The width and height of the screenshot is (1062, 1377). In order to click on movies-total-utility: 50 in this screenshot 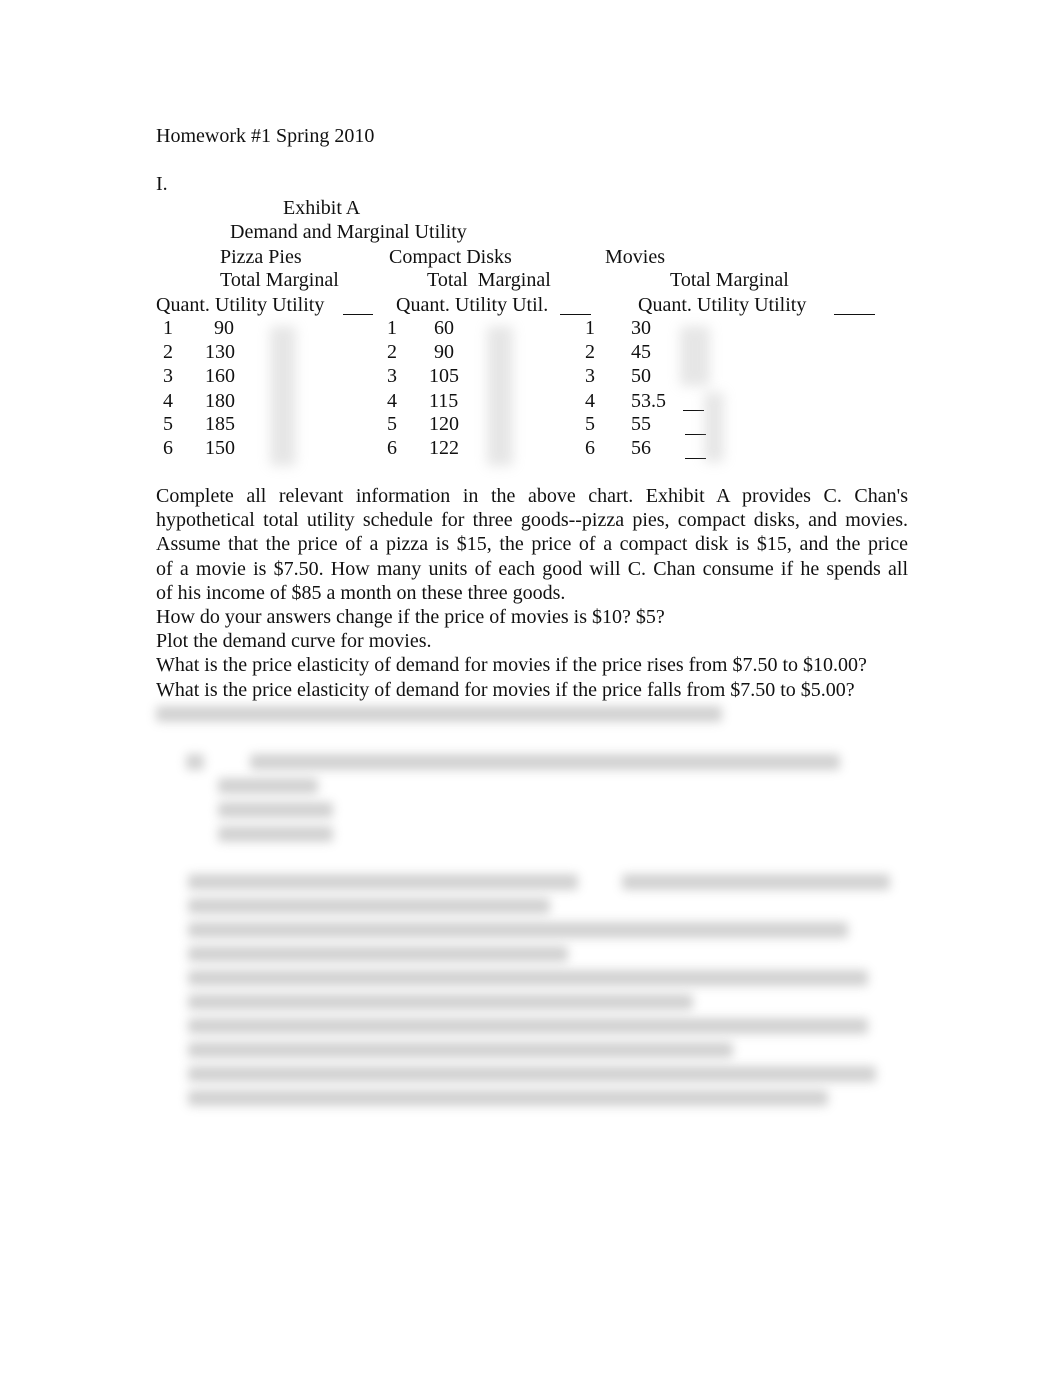, I will do `click(641, 376)`.